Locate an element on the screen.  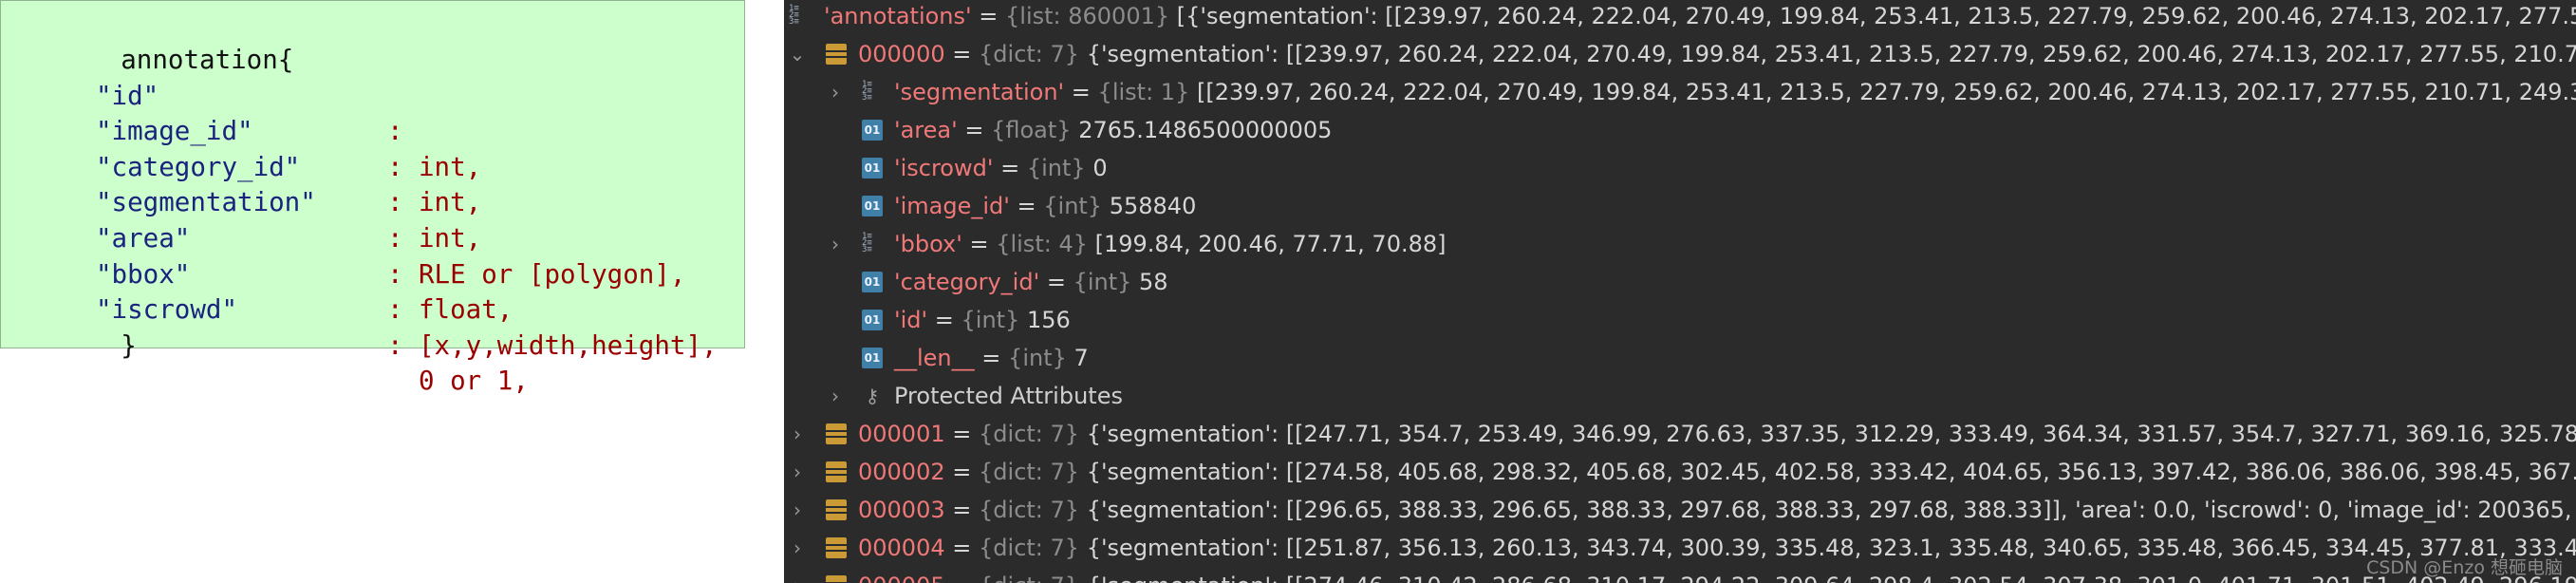
variable-value: 2765.1486500000005 is located at coordinates (1205, 130).